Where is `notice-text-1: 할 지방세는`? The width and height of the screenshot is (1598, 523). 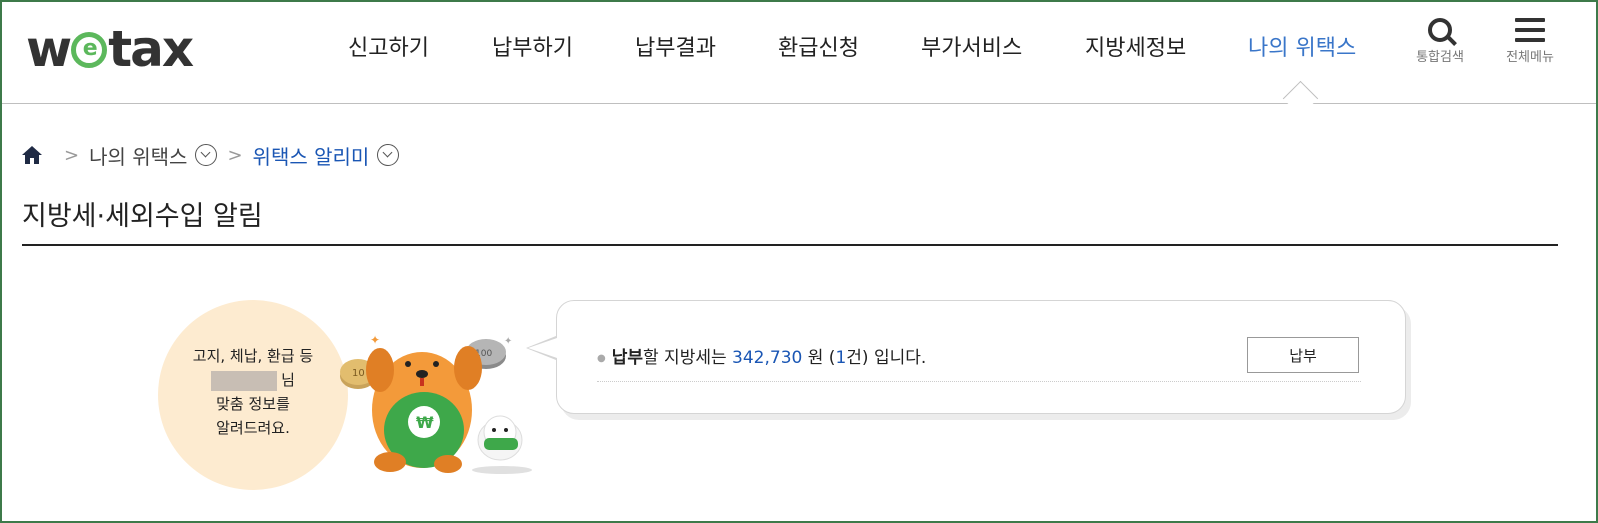
notice-text-1: 할 지방세는 is located at coordinates (688, 358).